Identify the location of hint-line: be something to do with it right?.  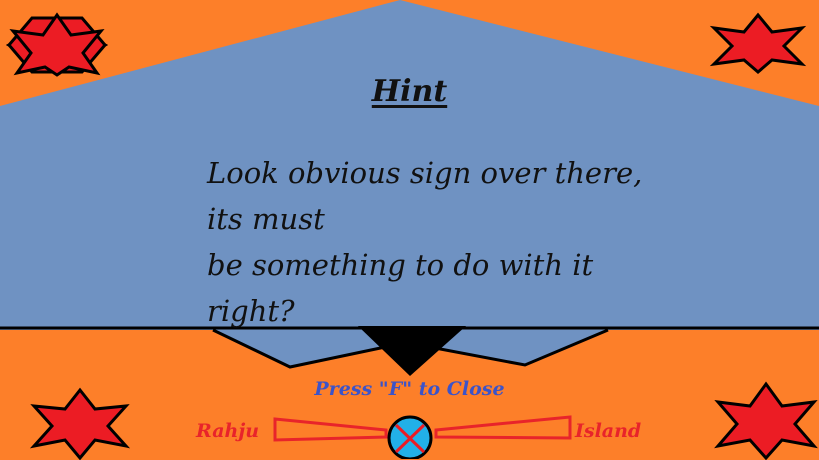
(400, 288).